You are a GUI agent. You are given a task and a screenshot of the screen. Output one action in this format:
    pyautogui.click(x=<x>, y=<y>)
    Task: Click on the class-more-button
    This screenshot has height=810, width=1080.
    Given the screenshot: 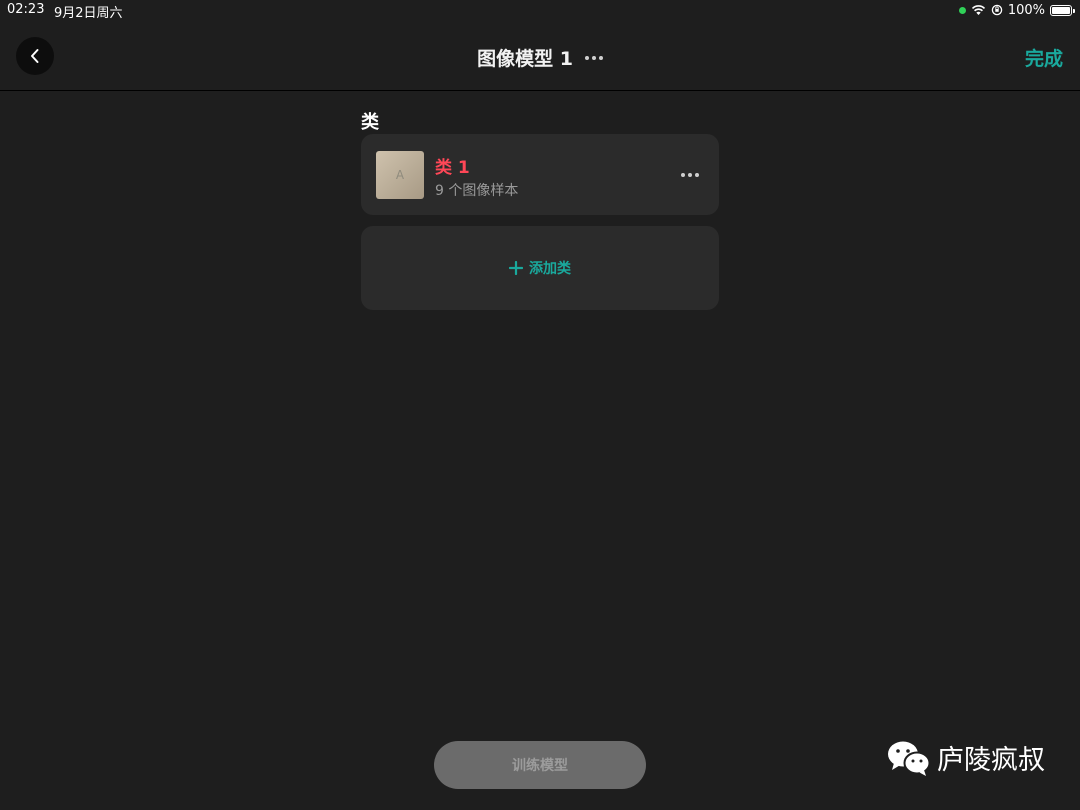 What is the action you would take?
    pyautogui.click(x=690, y=175)
    